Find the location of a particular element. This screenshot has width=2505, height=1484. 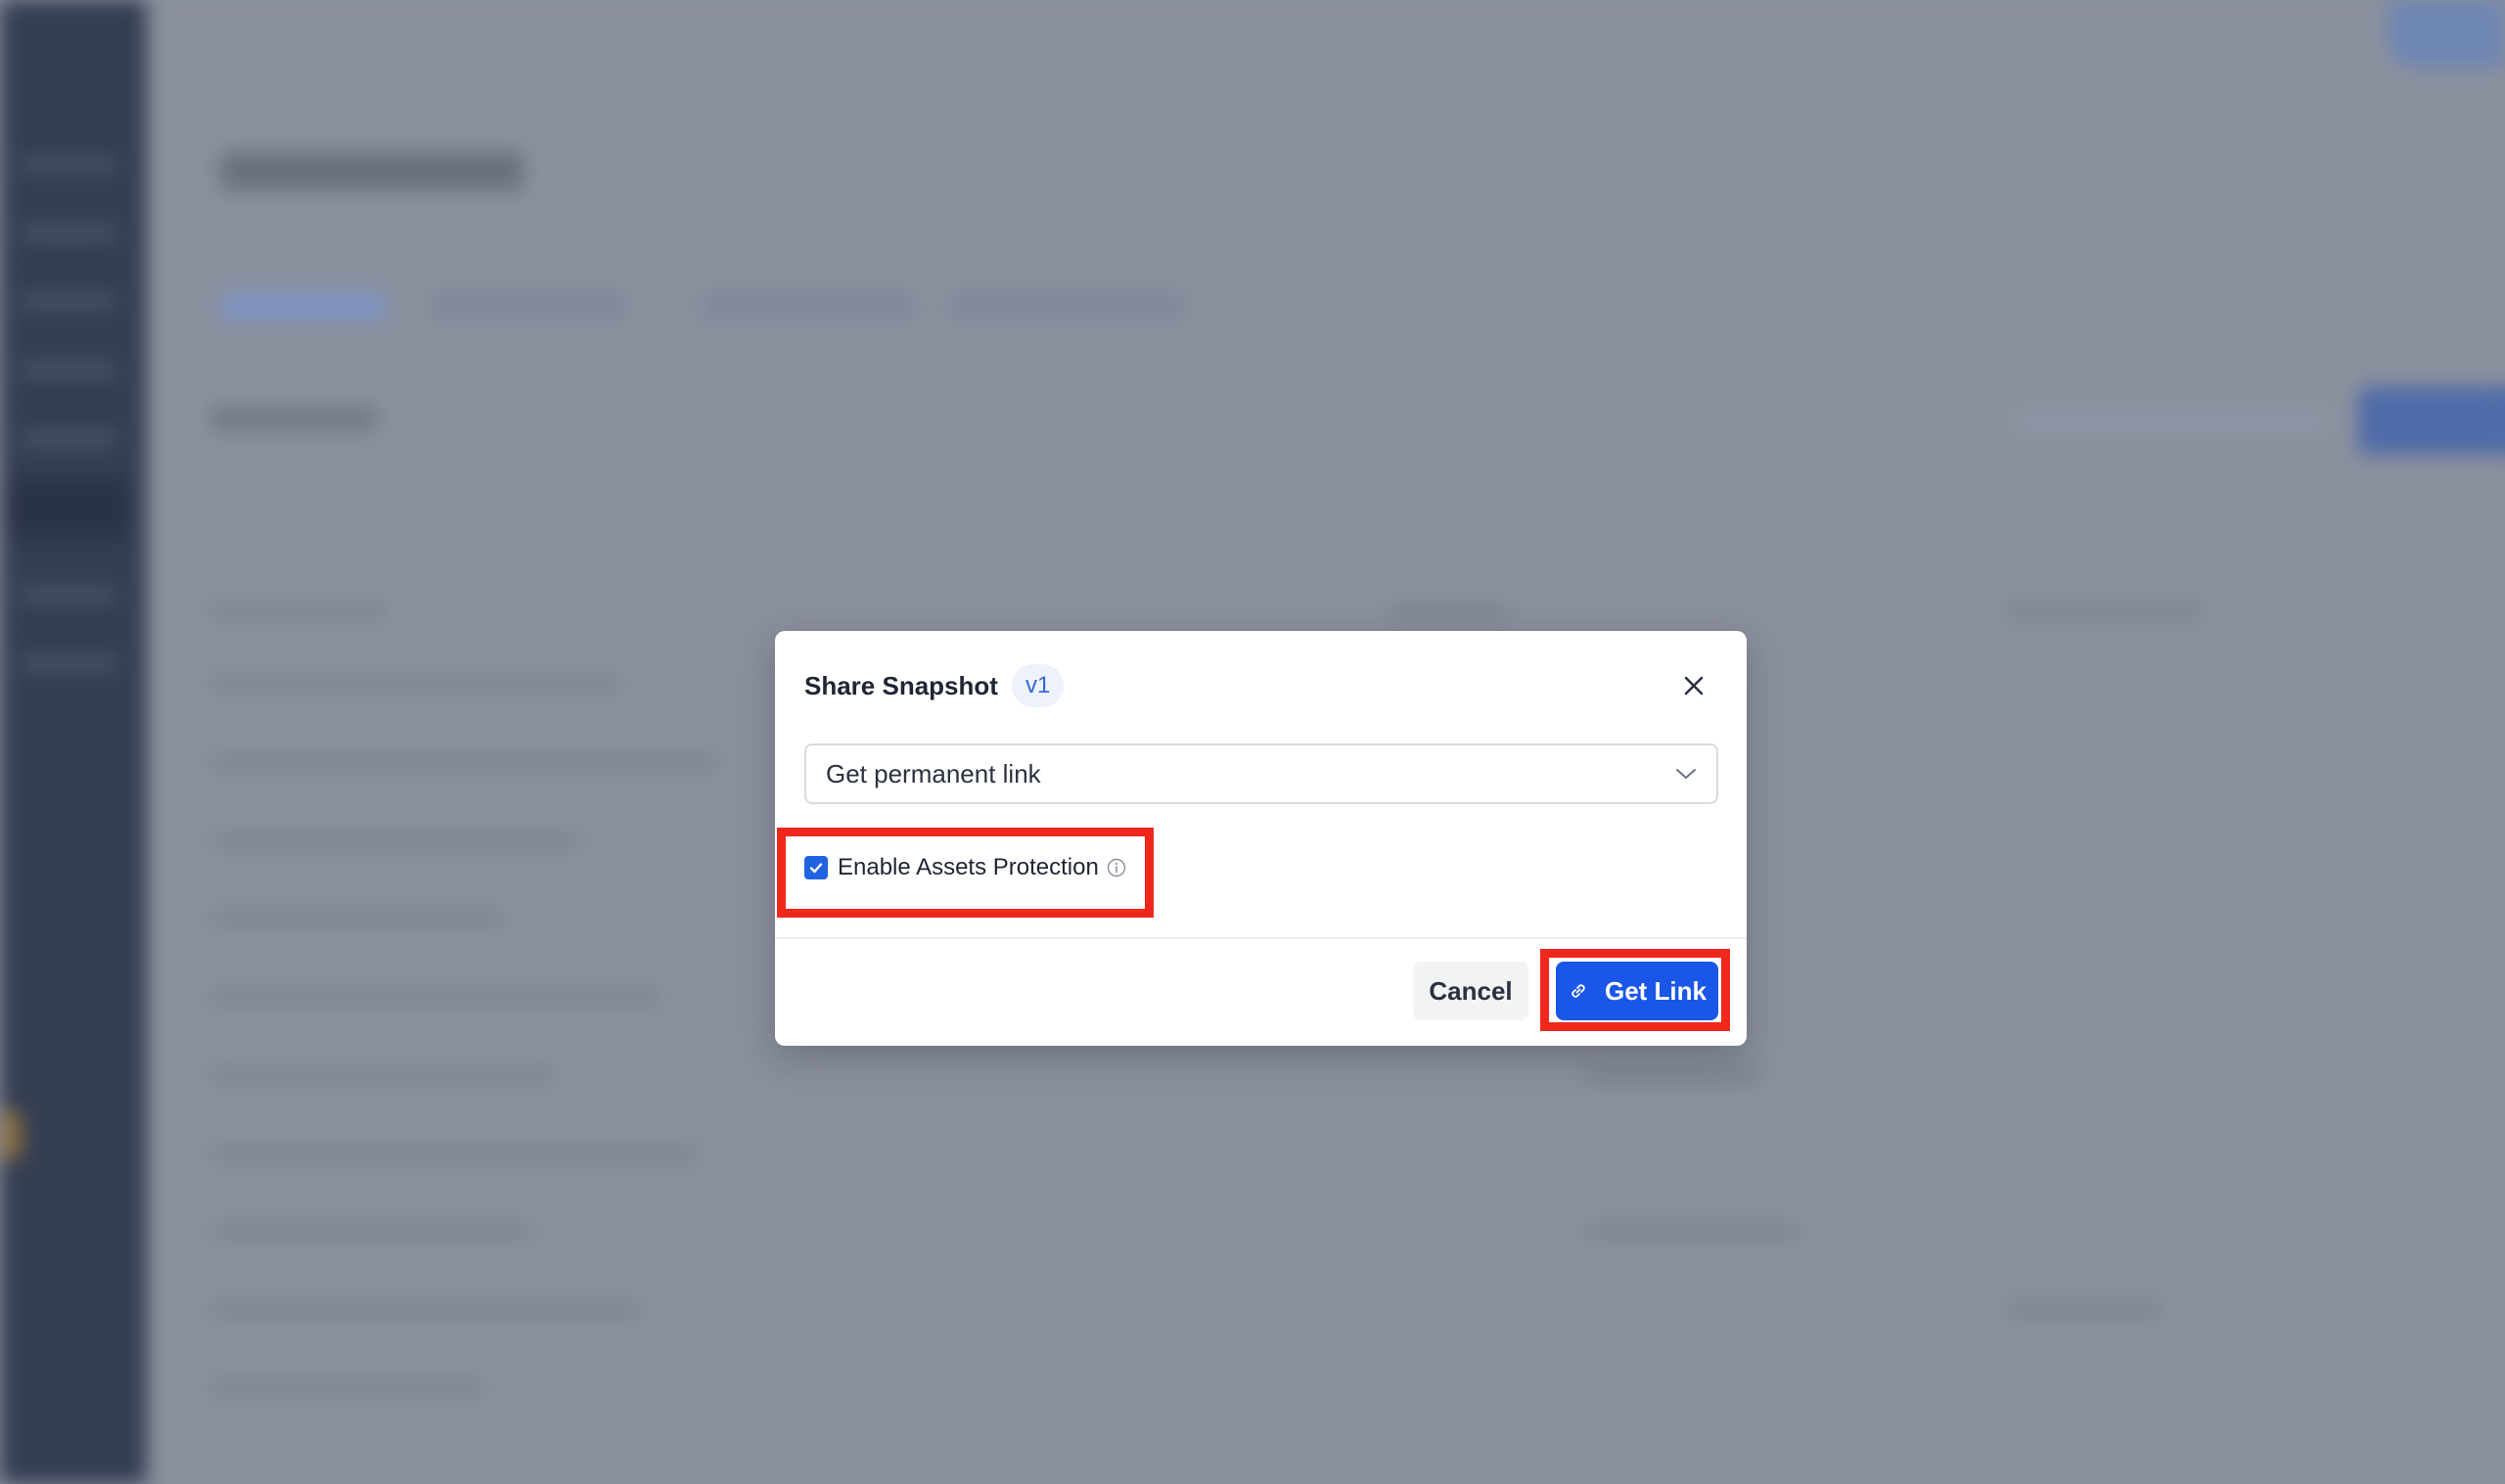

background-sidebar-active-item is located at coordinates (68, 508).